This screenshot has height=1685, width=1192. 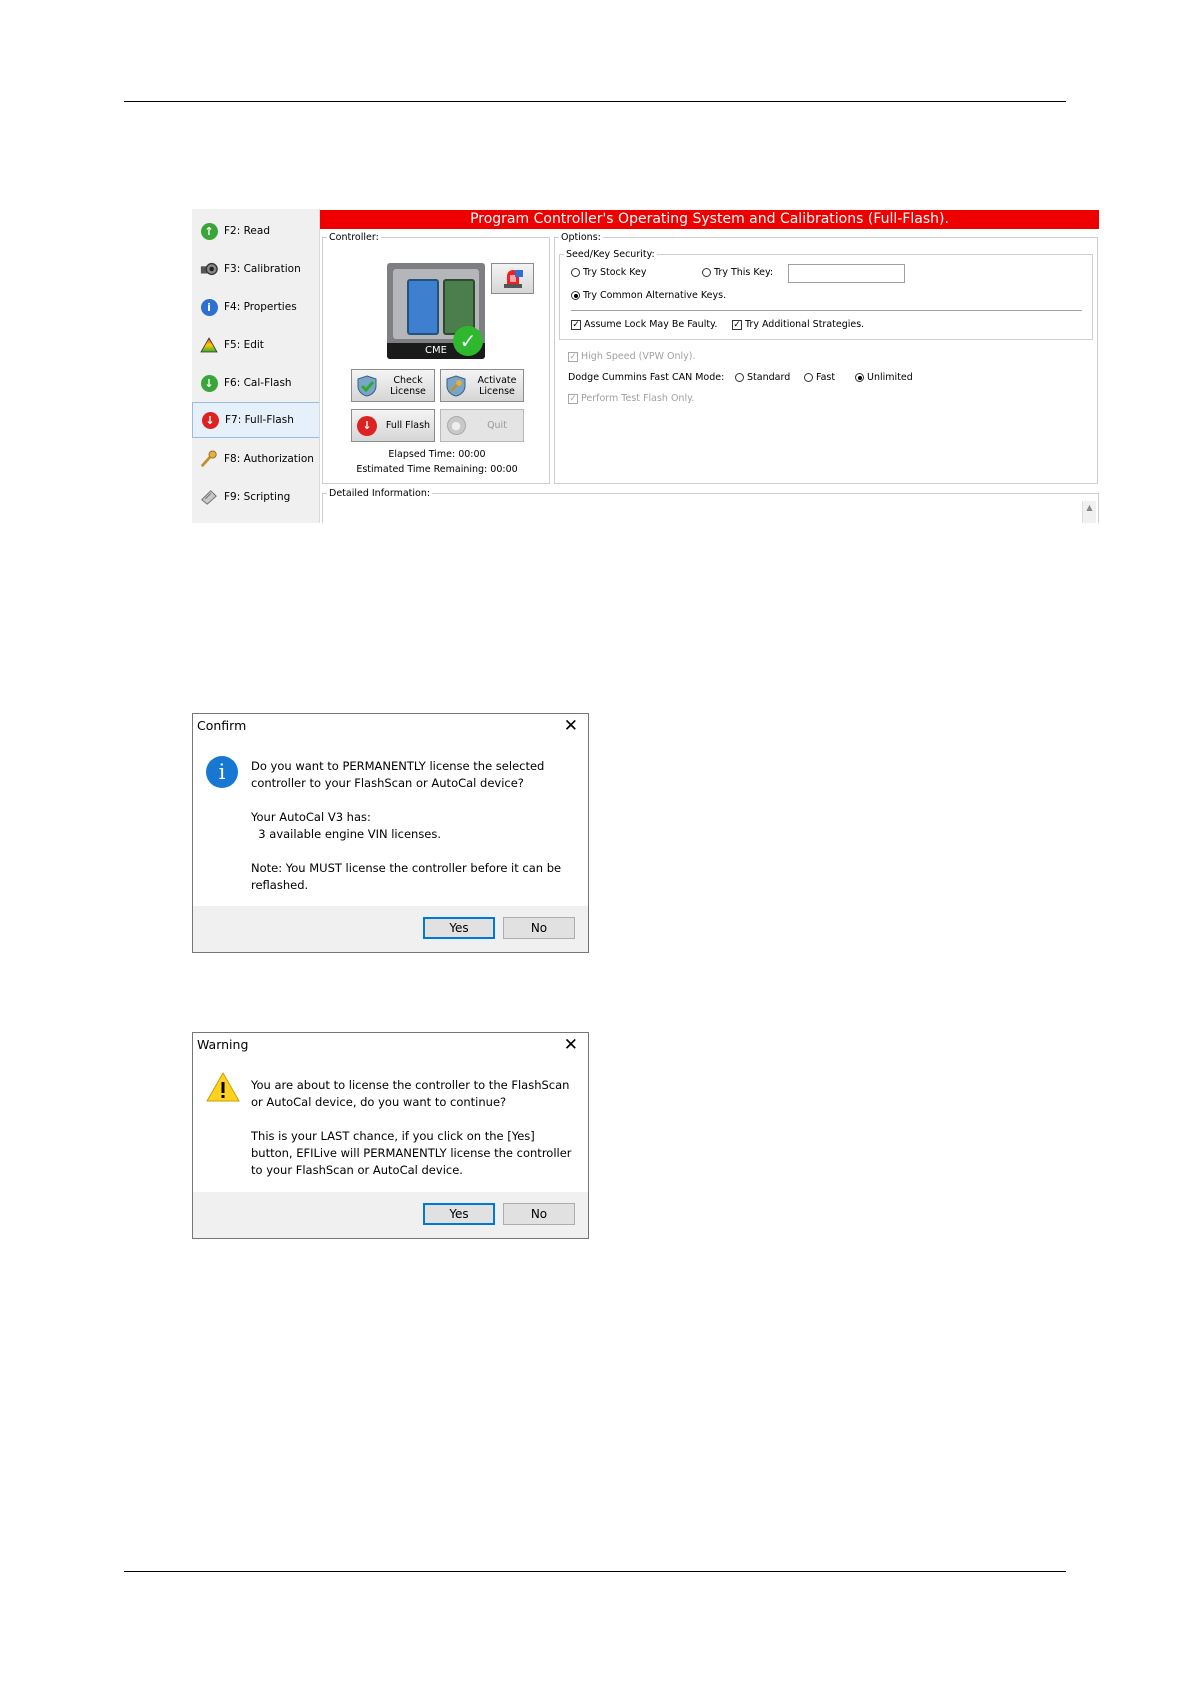 What do you see at coordinates (408, 380) in the screenshot?
I see `check-license-line1: Check` at bounding box center [408, 380].